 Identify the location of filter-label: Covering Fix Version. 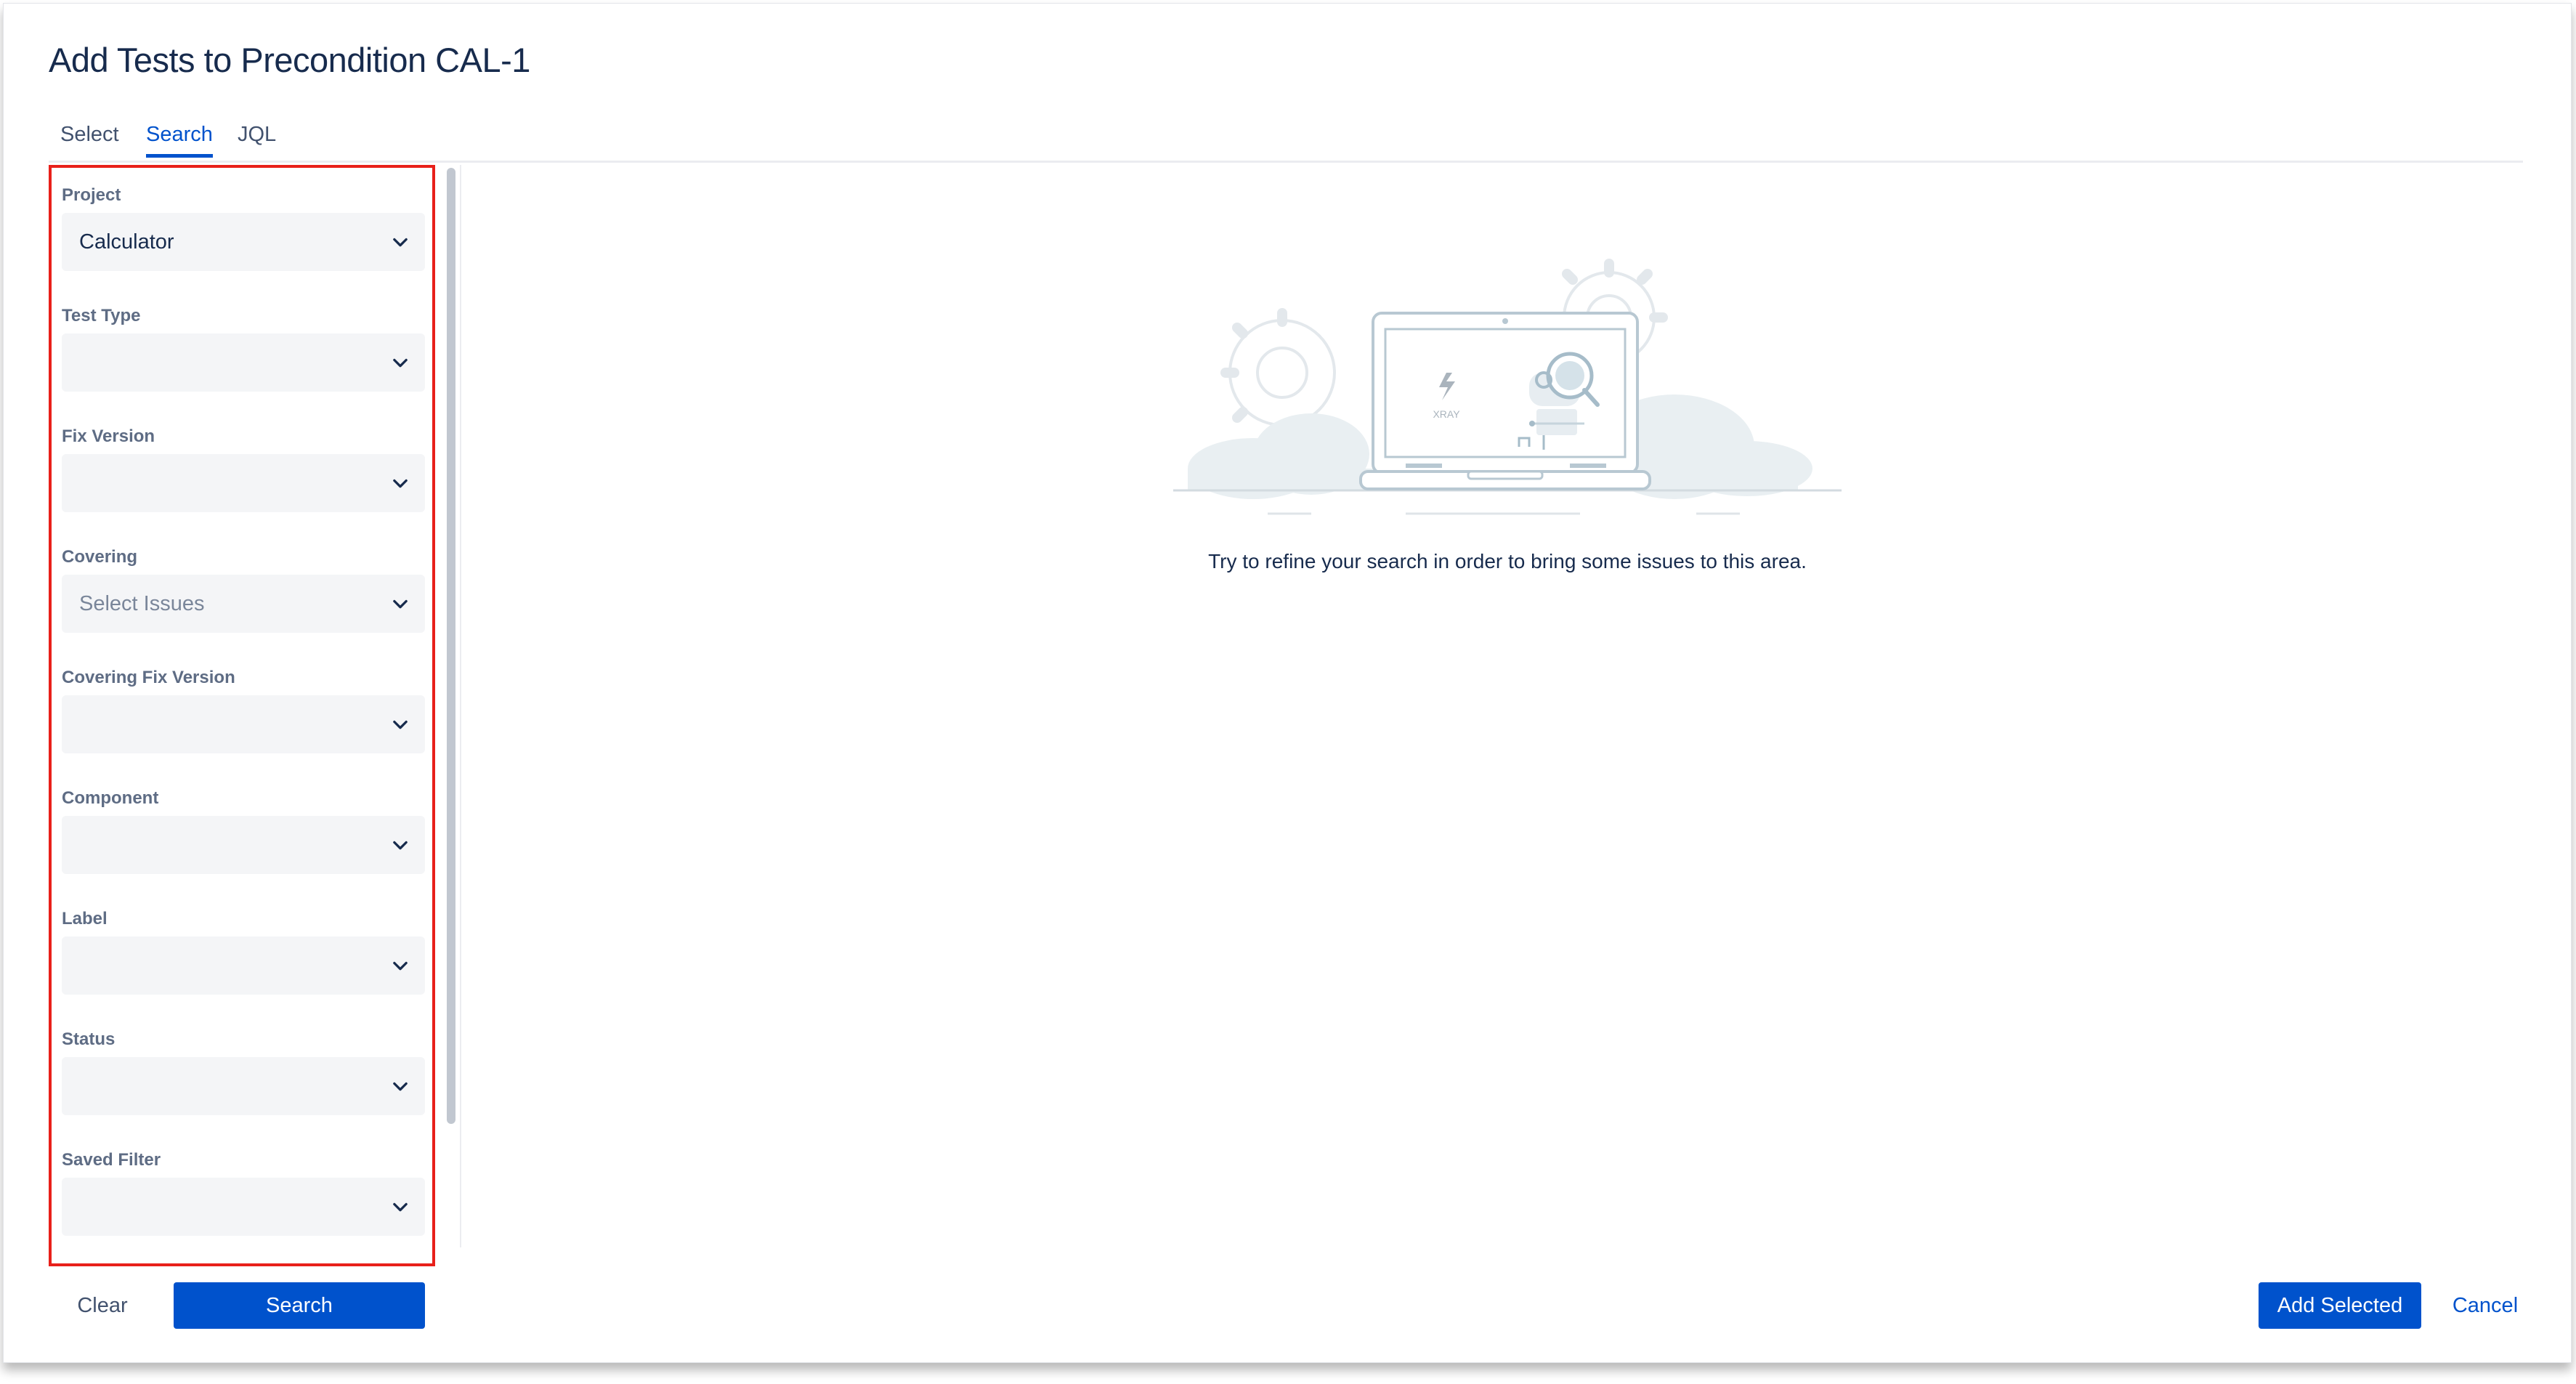
(148, 677).